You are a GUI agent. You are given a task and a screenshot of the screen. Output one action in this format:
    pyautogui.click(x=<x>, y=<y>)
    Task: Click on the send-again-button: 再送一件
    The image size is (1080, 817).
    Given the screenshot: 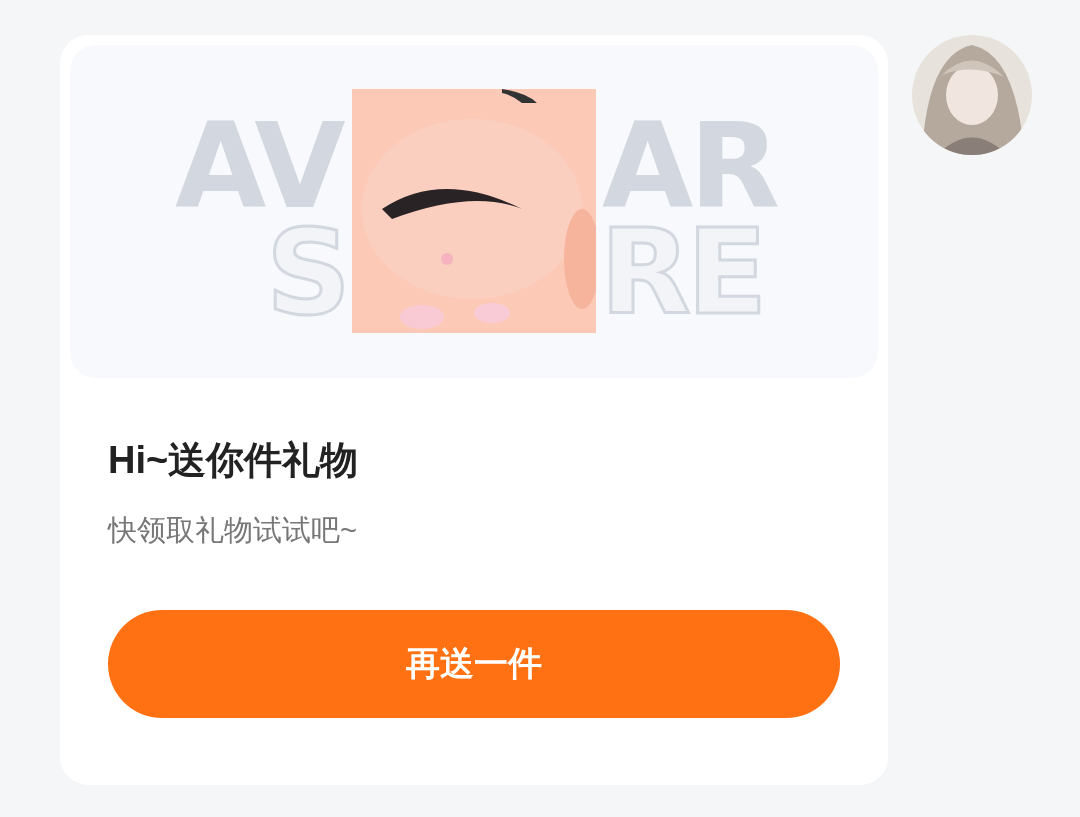 What is the action you would take?
    pyautogui.click(x=474, y=664)
    